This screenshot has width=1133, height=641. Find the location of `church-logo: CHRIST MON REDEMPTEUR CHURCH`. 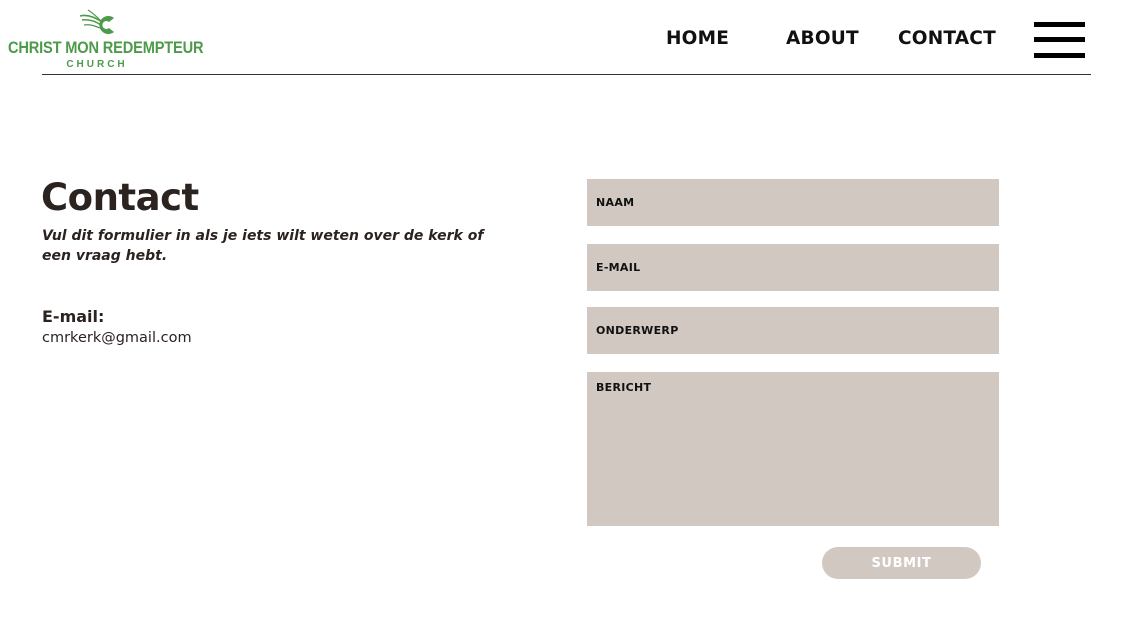

church-logo: CHRIST MON REDEMPTEUR CHURCH is located at coordinates (106, 40).